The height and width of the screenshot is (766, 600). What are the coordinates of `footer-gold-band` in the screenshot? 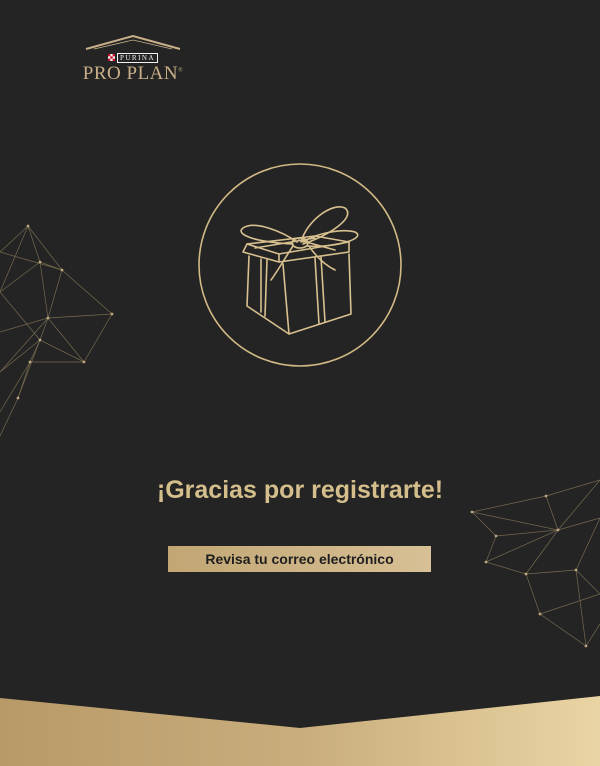 It's located at (300, 731).